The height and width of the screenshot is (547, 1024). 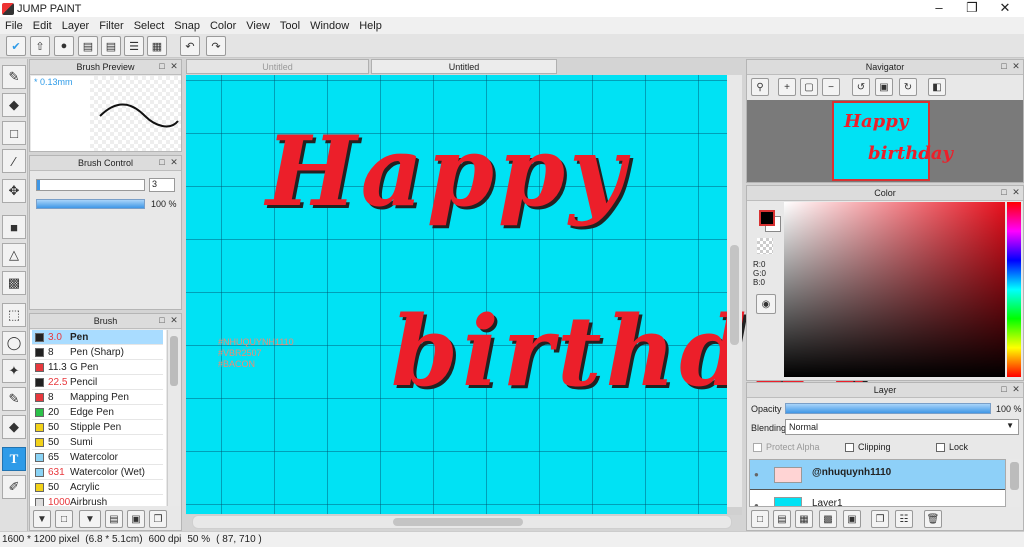 What do you see at coordinates (277, 66) in the screenshot?
I see `tab-untitled-1: Untitled` at bounding box center [277, 66].